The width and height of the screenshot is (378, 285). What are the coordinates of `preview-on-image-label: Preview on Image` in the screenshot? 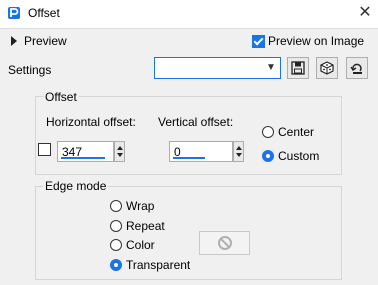 It's located at (316, 41).